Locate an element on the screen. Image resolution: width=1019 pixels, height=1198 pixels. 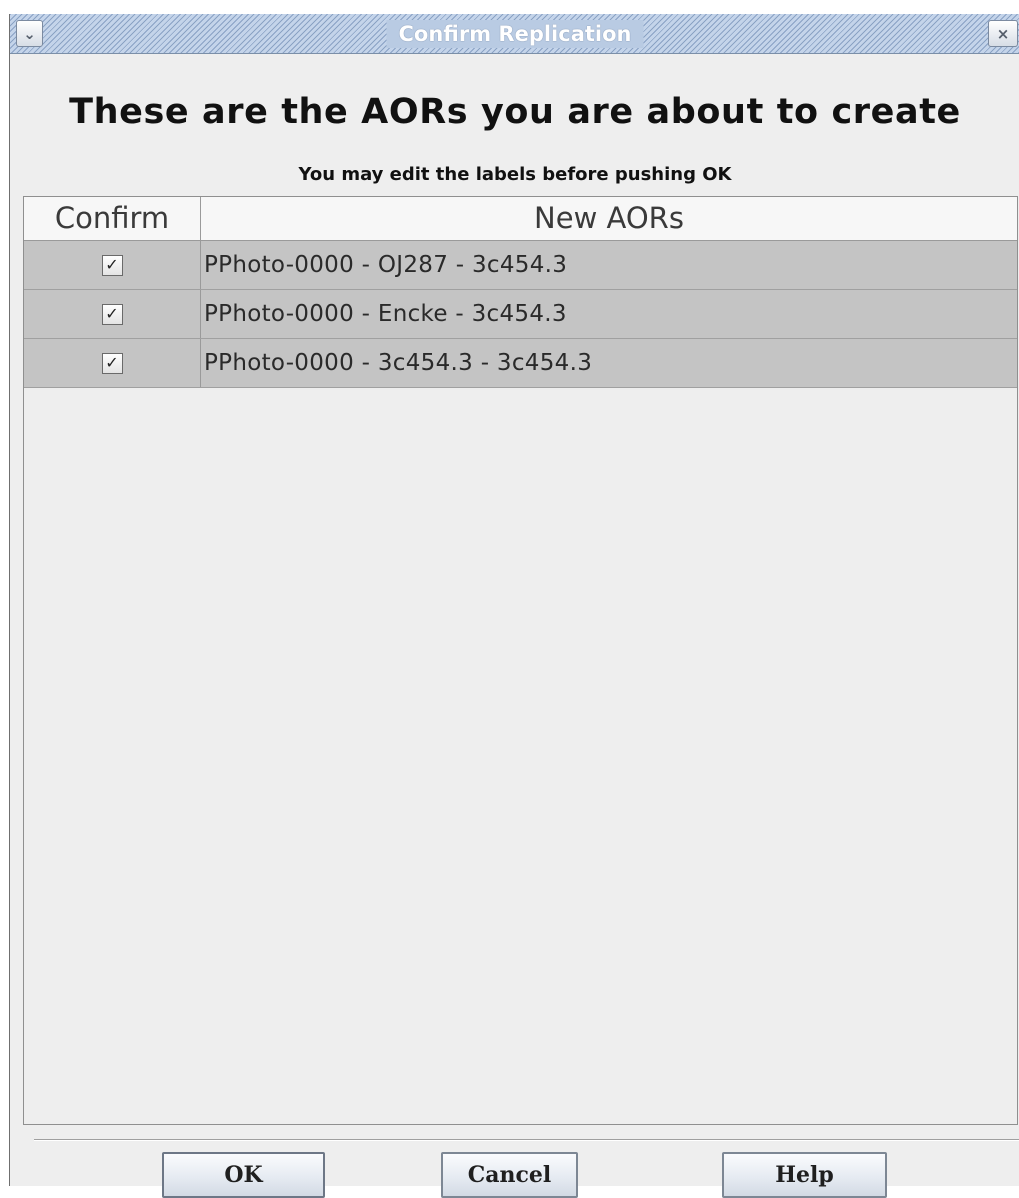
title-bar: ⌄ Confirm Replication × is located at coordinates (514, 34).